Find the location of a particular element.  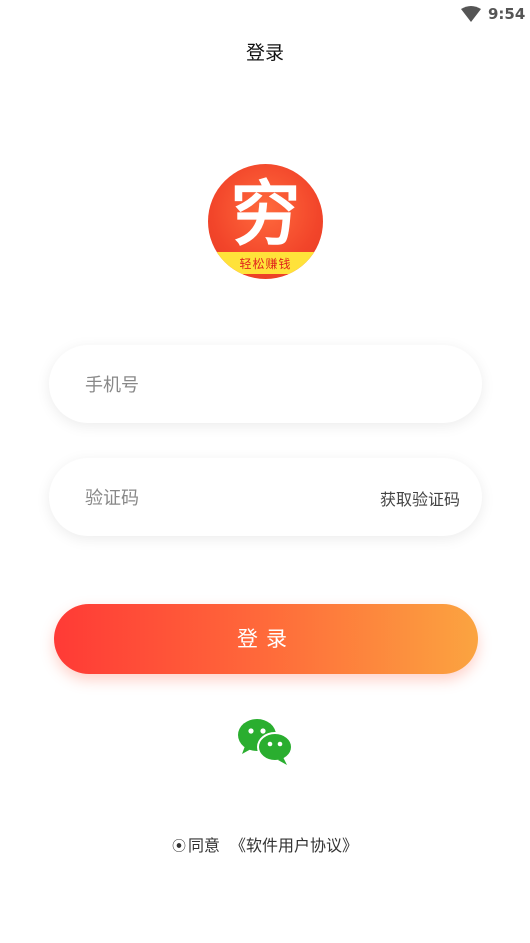

phone-field is located at coordinates (265, 385).